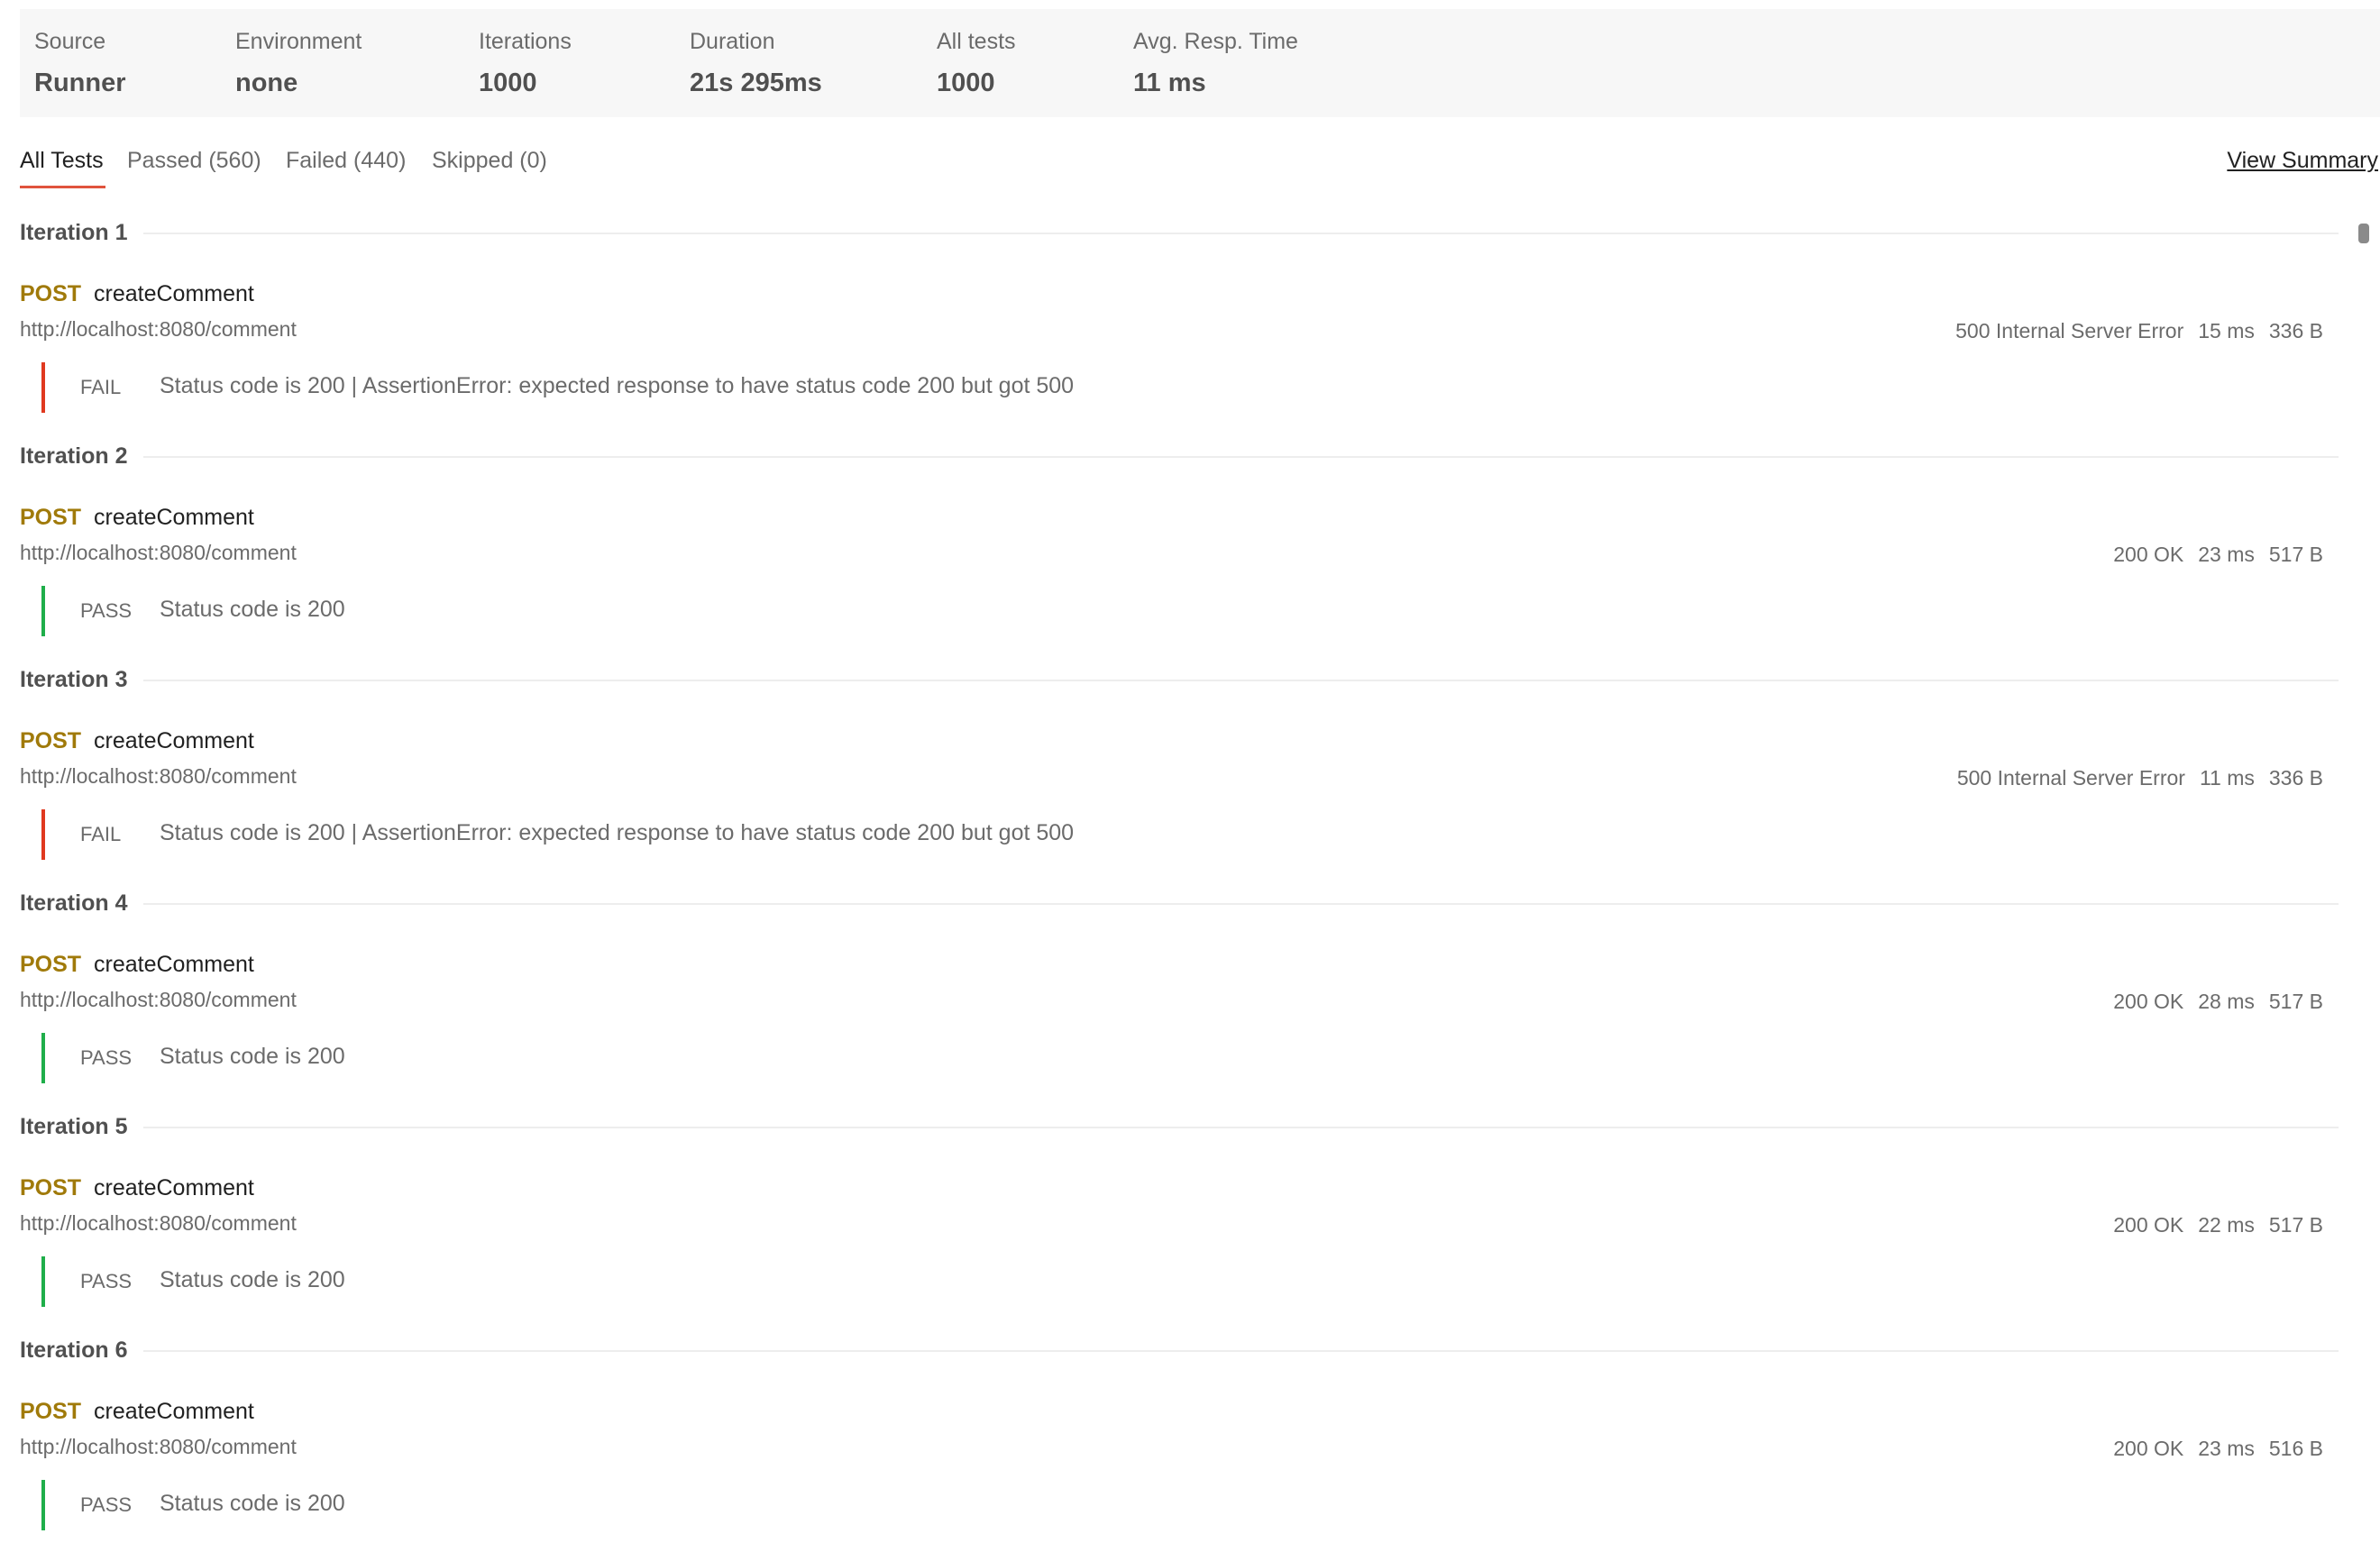 The image size is (2380, 1552). Describe the element at coordinates (1169, 83) in the screenshot. I see `stat-value: 11 ms` at that location.